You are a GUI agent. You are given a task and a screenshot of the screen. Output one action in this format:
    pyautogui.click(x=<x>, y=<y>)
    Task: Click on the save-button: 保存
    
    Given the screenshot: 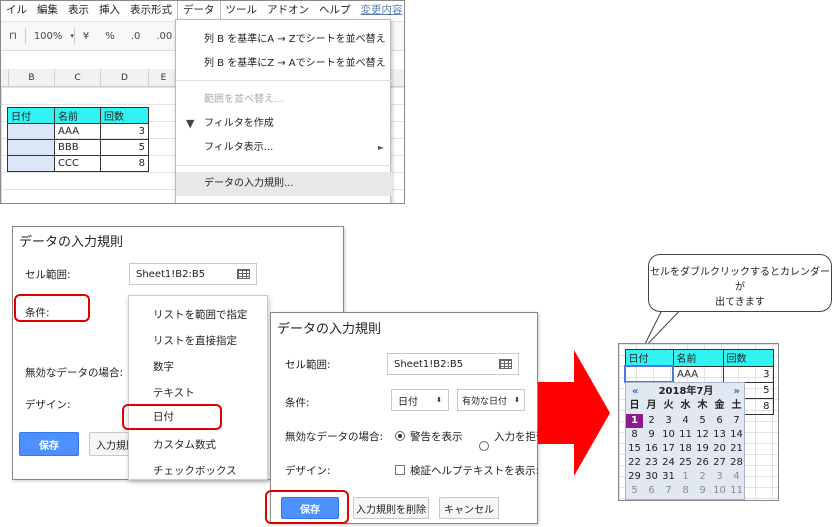 What is the action you would take?
    pyautogui.click(x=49, y=444)
    